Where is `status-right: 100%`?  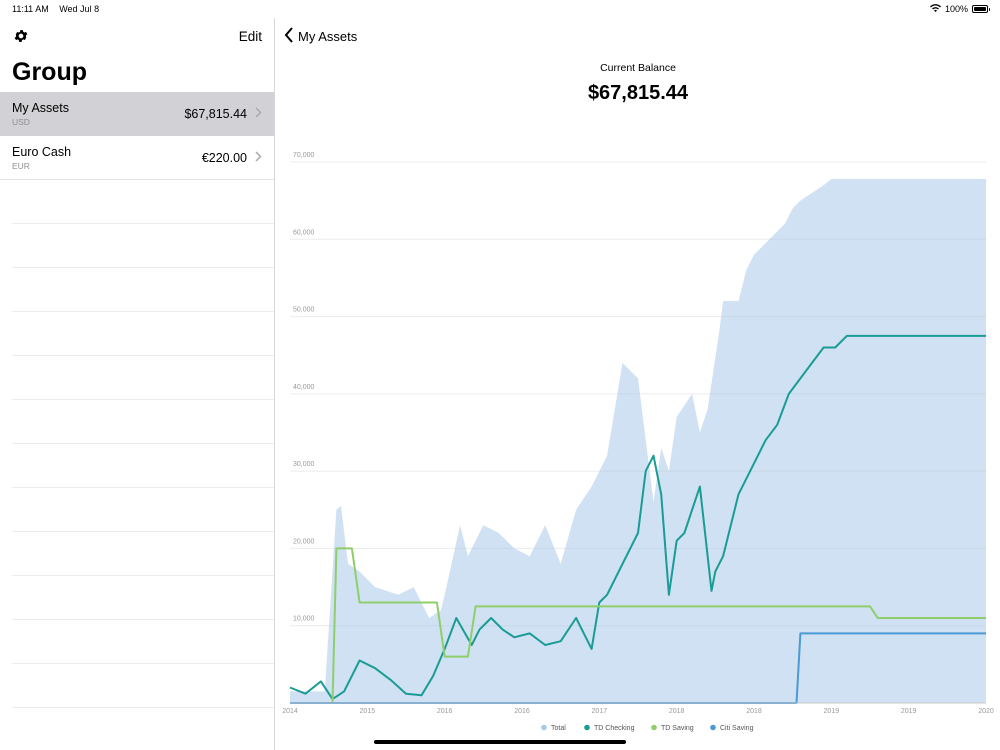
status-right: 100% is located at coordinates (959, 9).